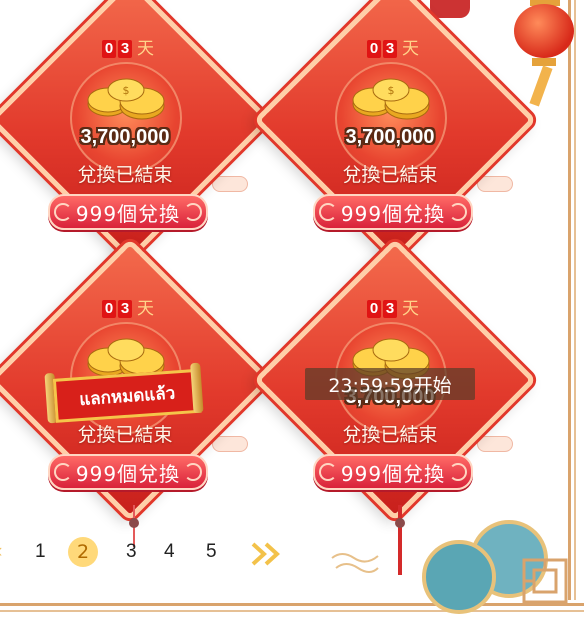  Describe the element at coordinates (211, 552) in the screenshot. I see `page-5-button: 5` at that location.